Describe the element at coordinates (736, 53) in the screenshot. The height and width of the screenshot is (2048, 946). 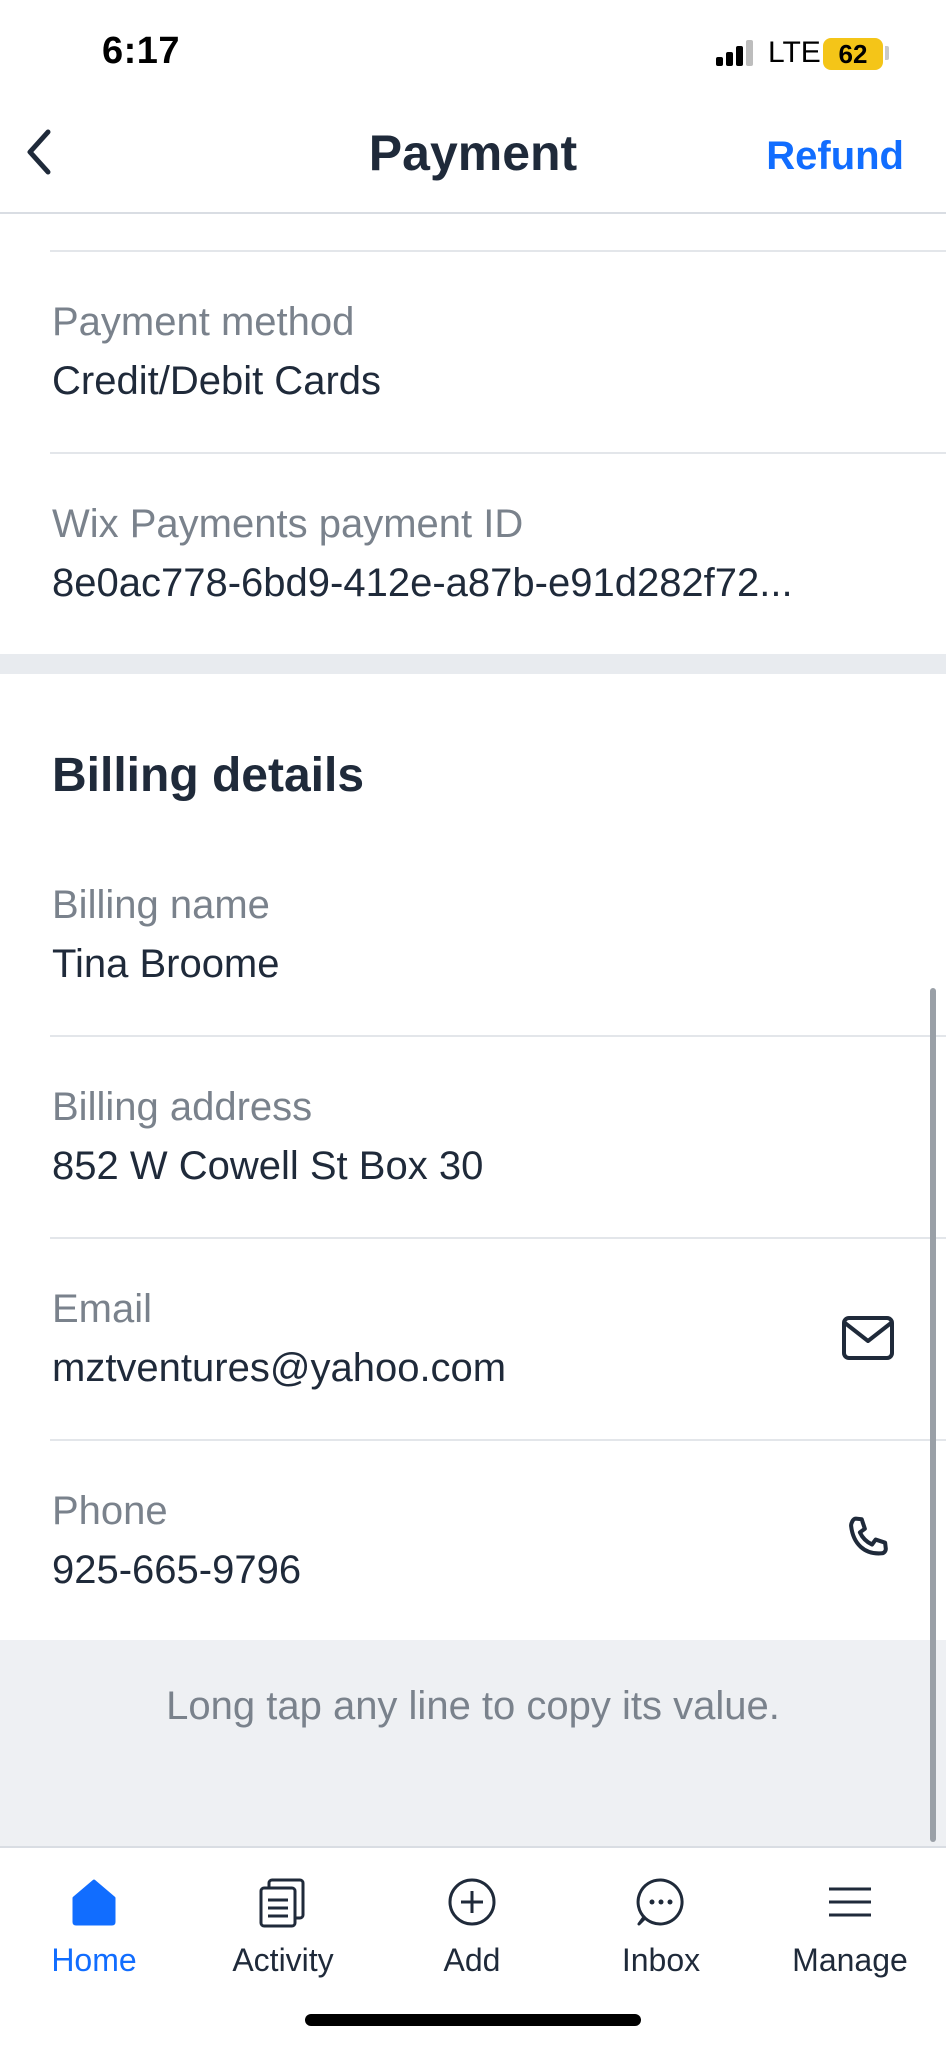
I see `signal-icon` at that location.